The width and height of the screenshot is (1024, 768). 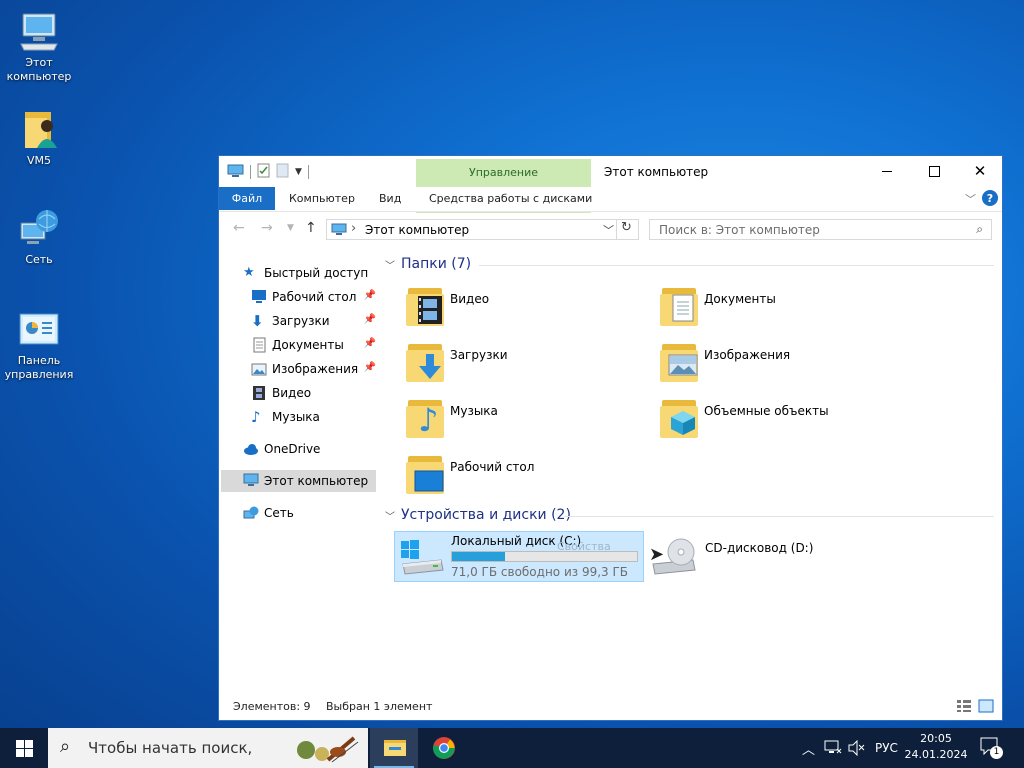 I want to click on volume-muted-icon, so click(x=857, y=748).